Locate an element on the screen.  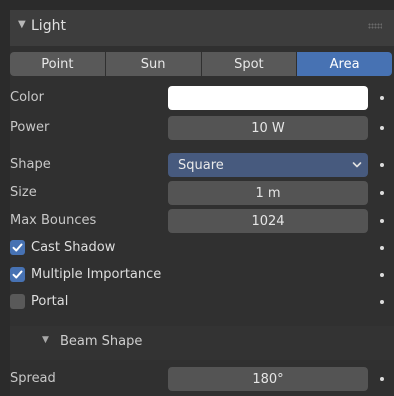
shape-row: Shape Square is located at coordinates (202, 165).